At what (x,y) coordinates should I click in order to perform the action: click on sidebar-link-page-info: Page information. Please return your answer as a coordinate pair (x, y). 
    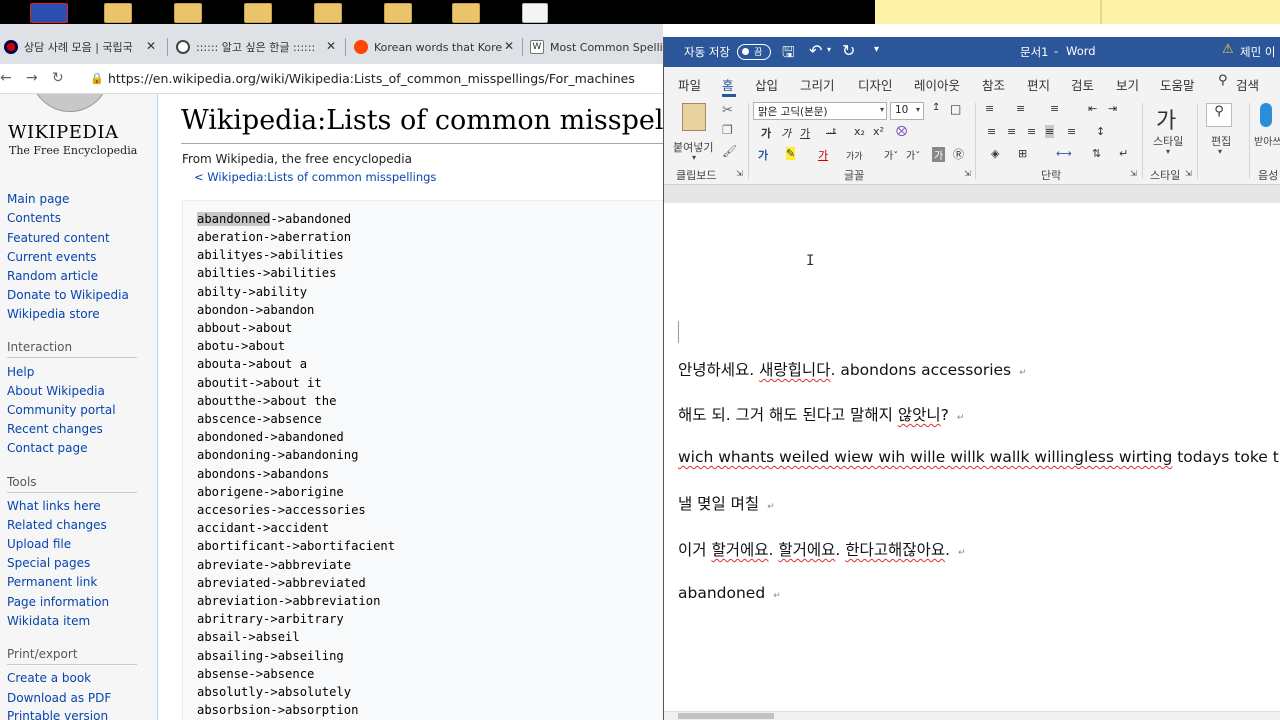
    Looking at the image, I should click on (58, 602).